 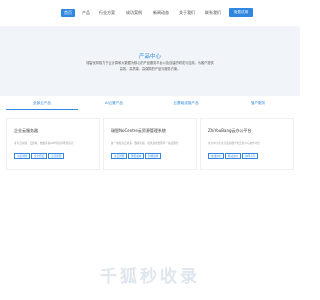 What do you see at coordinates (136, 156) in the screenshot?
I see `card-tag-button: 降低成本` at bounding box center [136, 156].